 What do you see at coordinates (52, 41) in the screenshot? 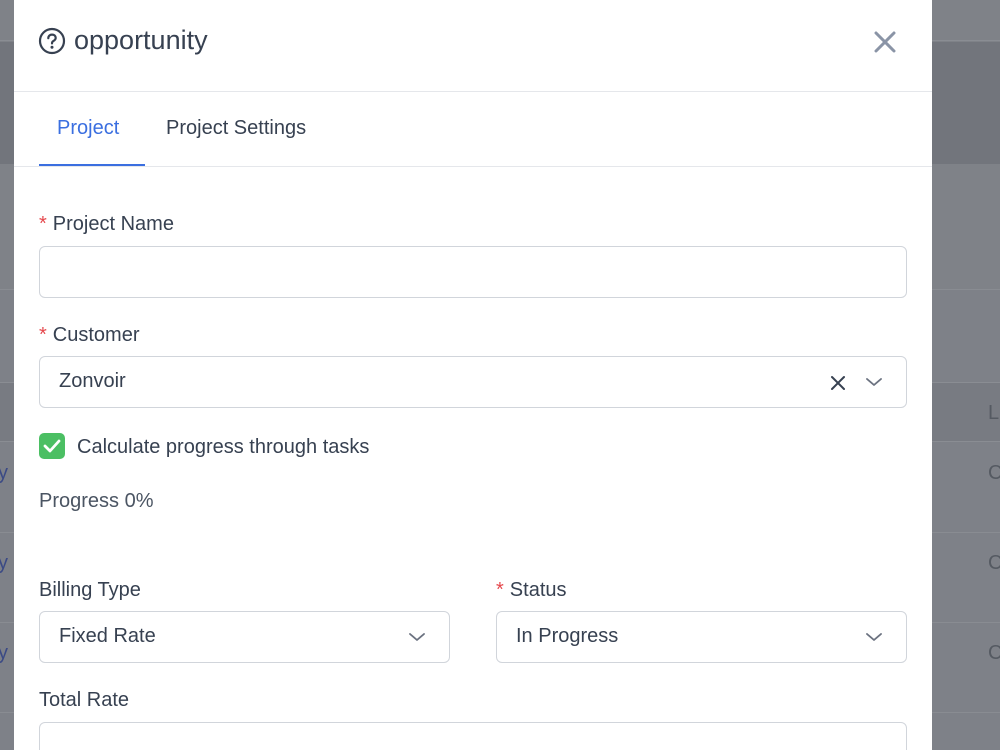
I see `question-circle-icon` at bounding box center [52, 41].